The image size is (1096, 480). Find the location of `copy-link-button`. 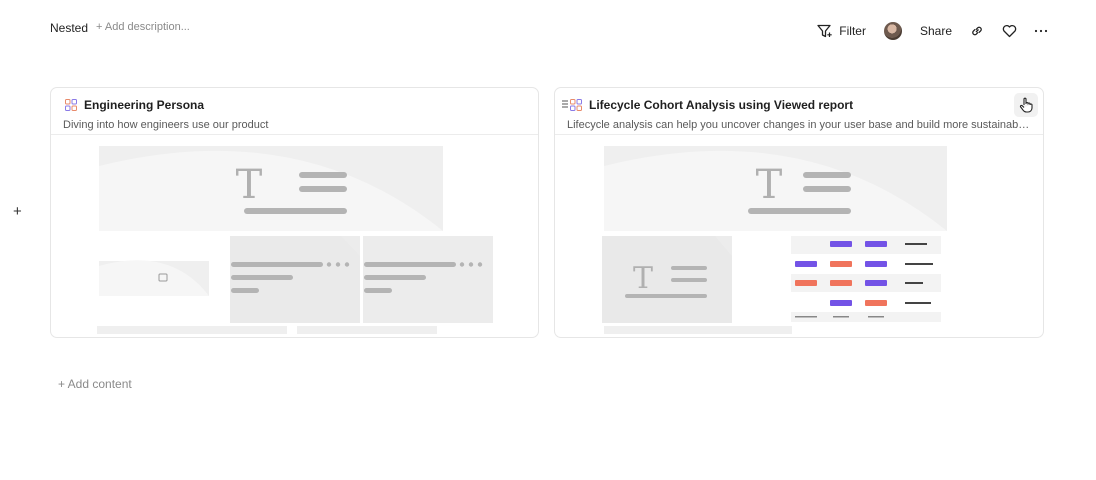

copy-link-button is located at coordinates (977, 31).